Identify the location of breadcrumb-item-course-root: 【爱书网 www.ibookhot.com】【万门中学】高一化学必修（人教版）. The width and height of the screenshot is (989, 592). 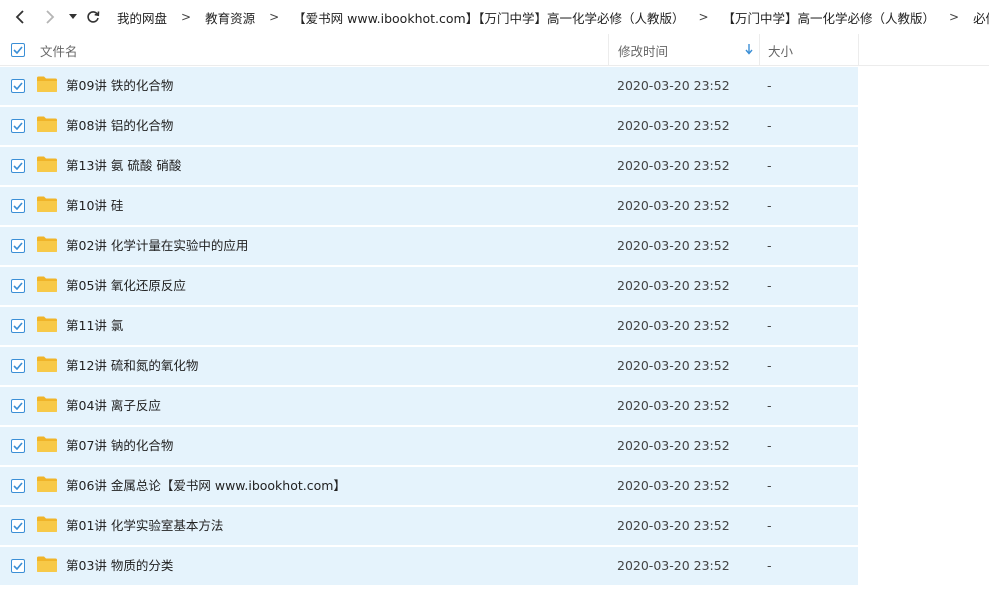
(488, 17).